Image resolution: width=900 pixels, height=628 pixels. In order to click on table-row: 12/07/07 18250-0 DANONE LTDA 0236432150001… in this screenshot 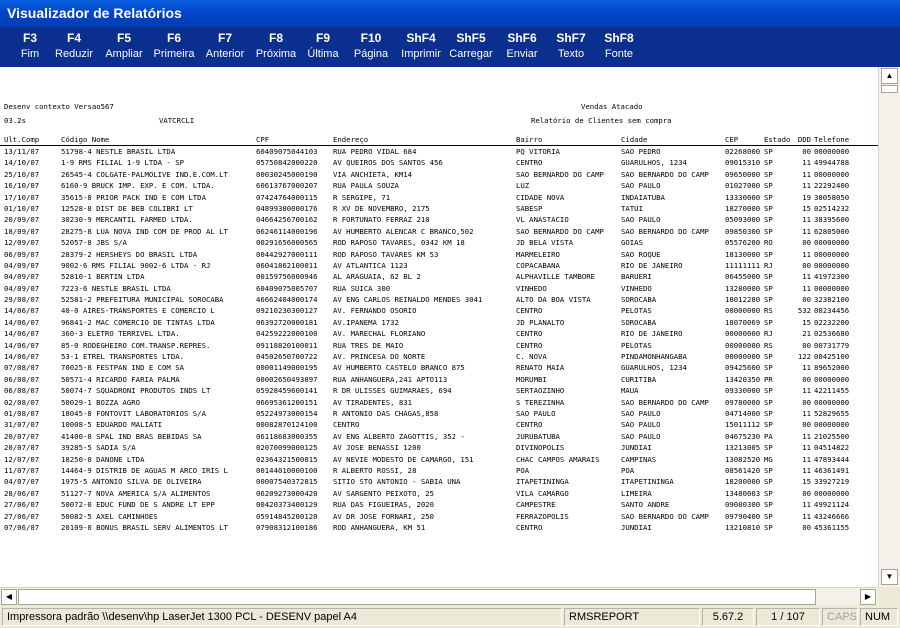, I will do `click(439, 460)`.